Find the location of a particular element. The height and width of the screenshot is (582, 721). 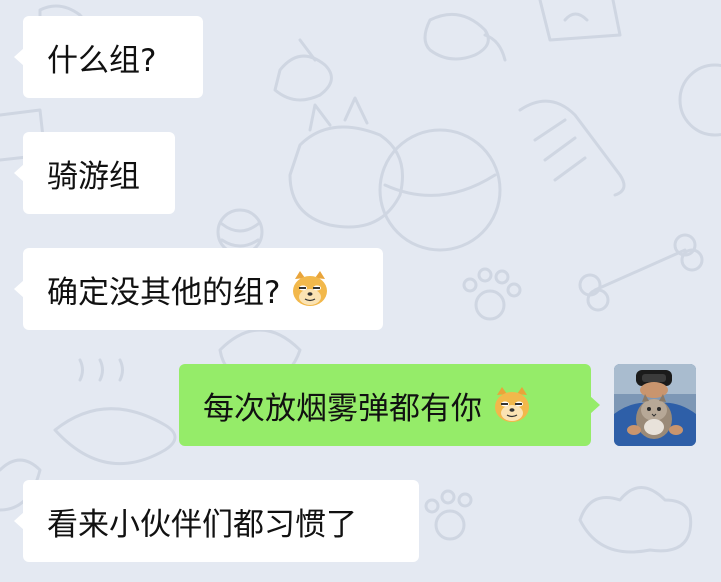

message-bubble-incoming: 看来小伙伴们都习惯了 is located at coordinates (216, 521).